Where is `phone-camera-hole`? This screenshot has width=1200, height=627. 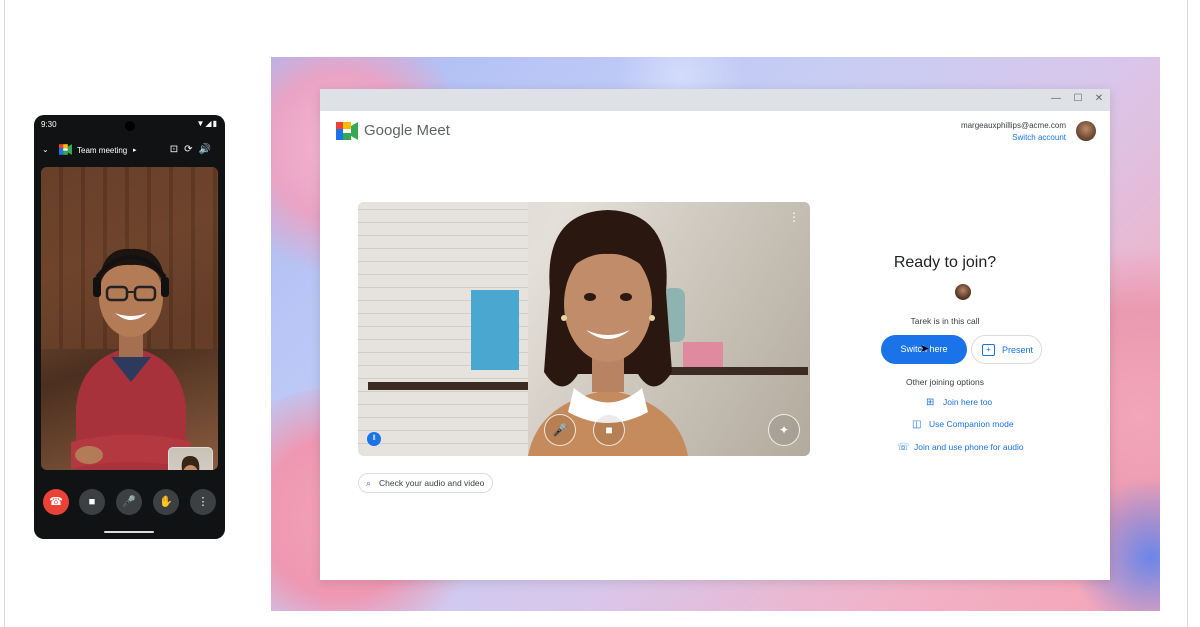 phone-camera-hole is located at coordinates (130, 126).